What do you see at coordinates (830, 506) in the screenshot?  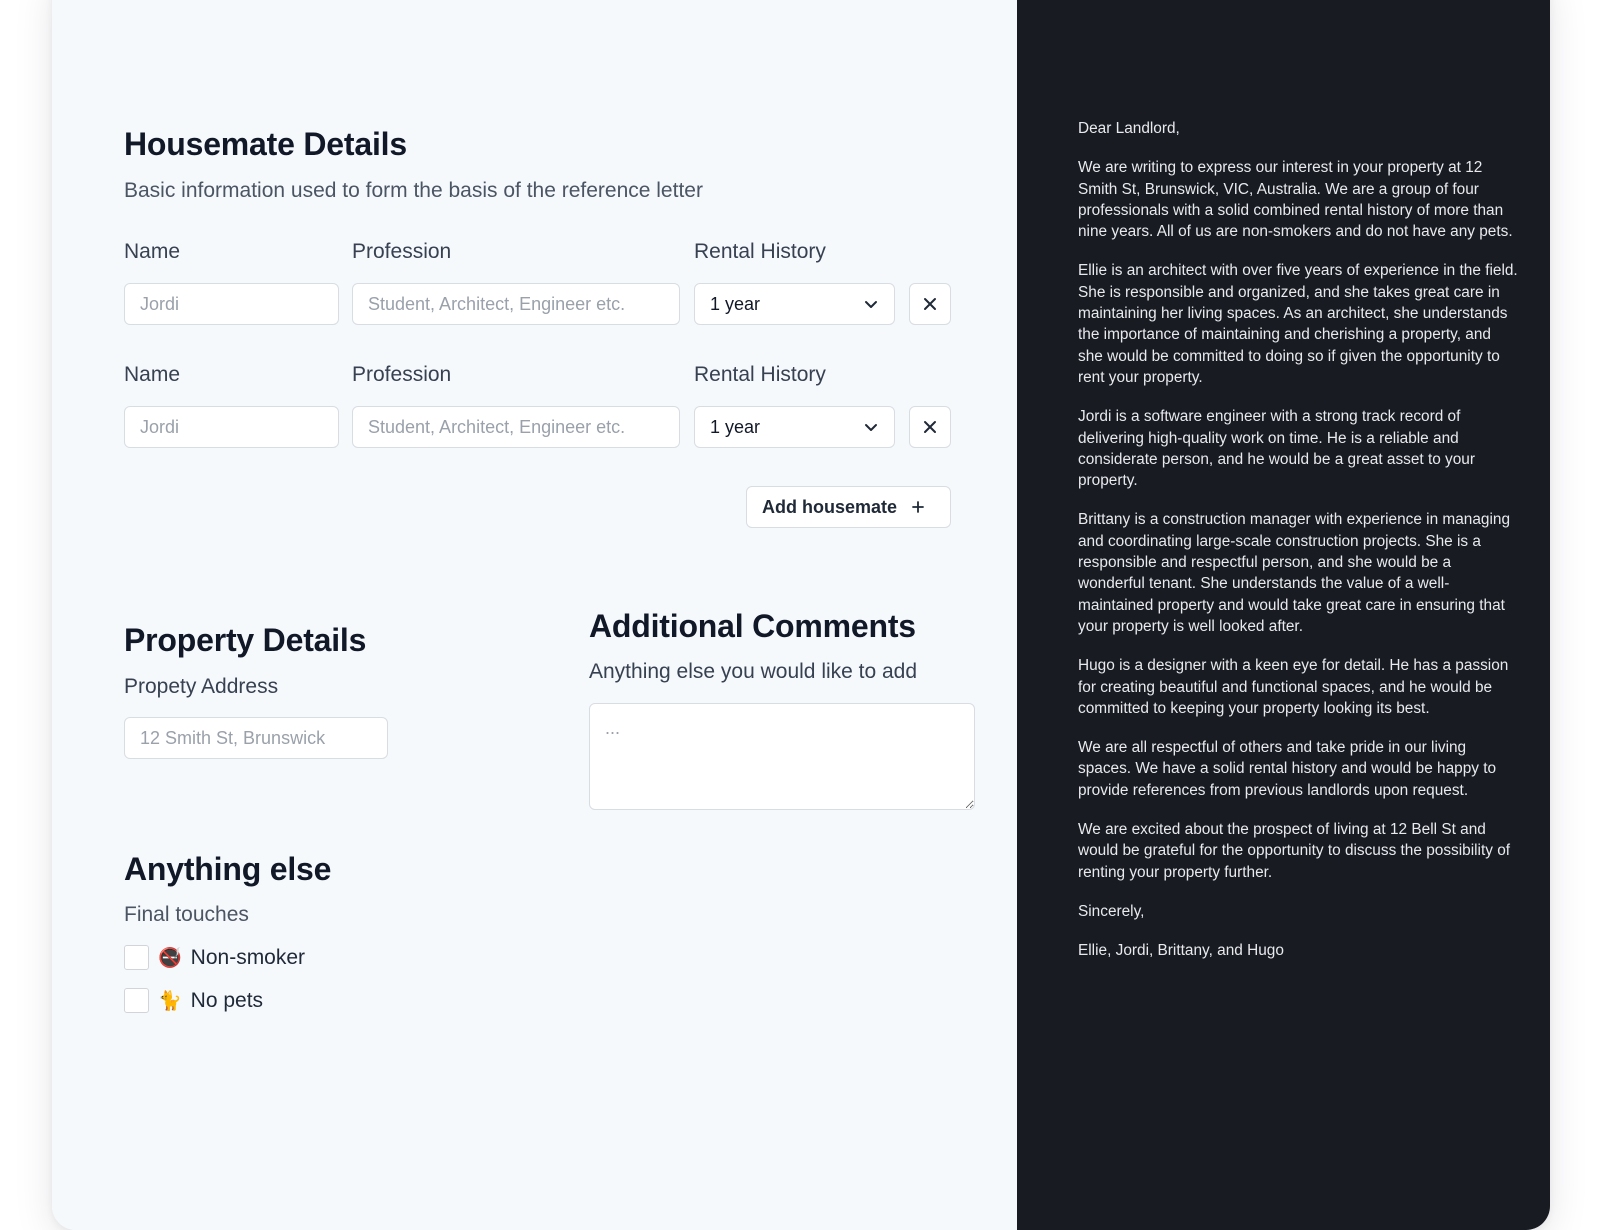 I see `add-housemate-label: Add housemate` at bounding box center [830, 506].